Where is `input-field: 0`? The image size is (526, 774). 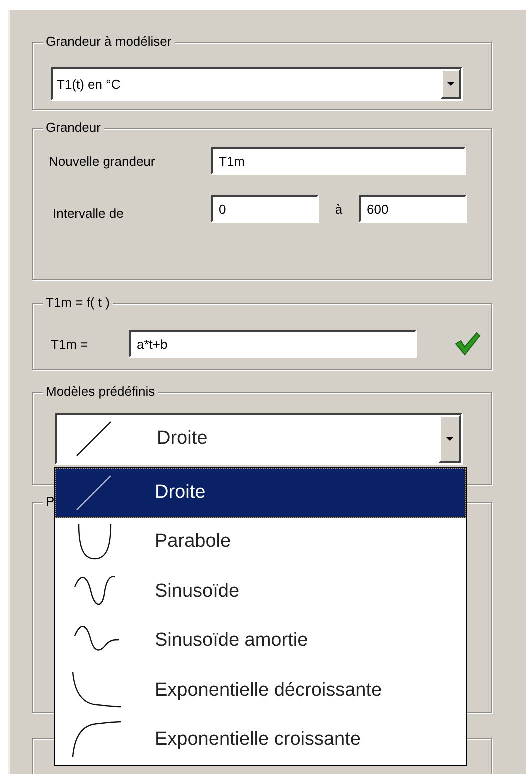
input-field: 0 is located at coordinates (265, 209).